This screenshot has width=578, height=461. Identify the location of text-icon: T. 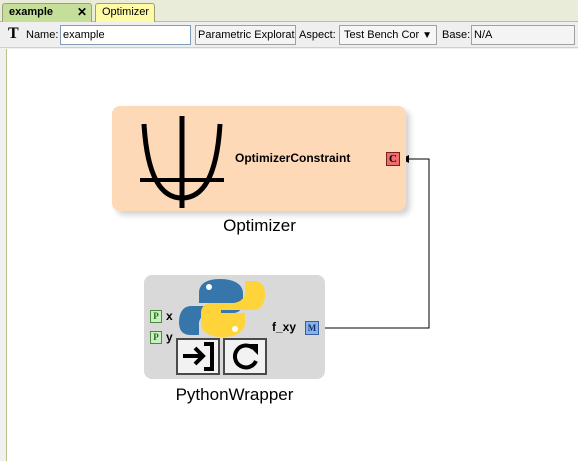
(13, 34).